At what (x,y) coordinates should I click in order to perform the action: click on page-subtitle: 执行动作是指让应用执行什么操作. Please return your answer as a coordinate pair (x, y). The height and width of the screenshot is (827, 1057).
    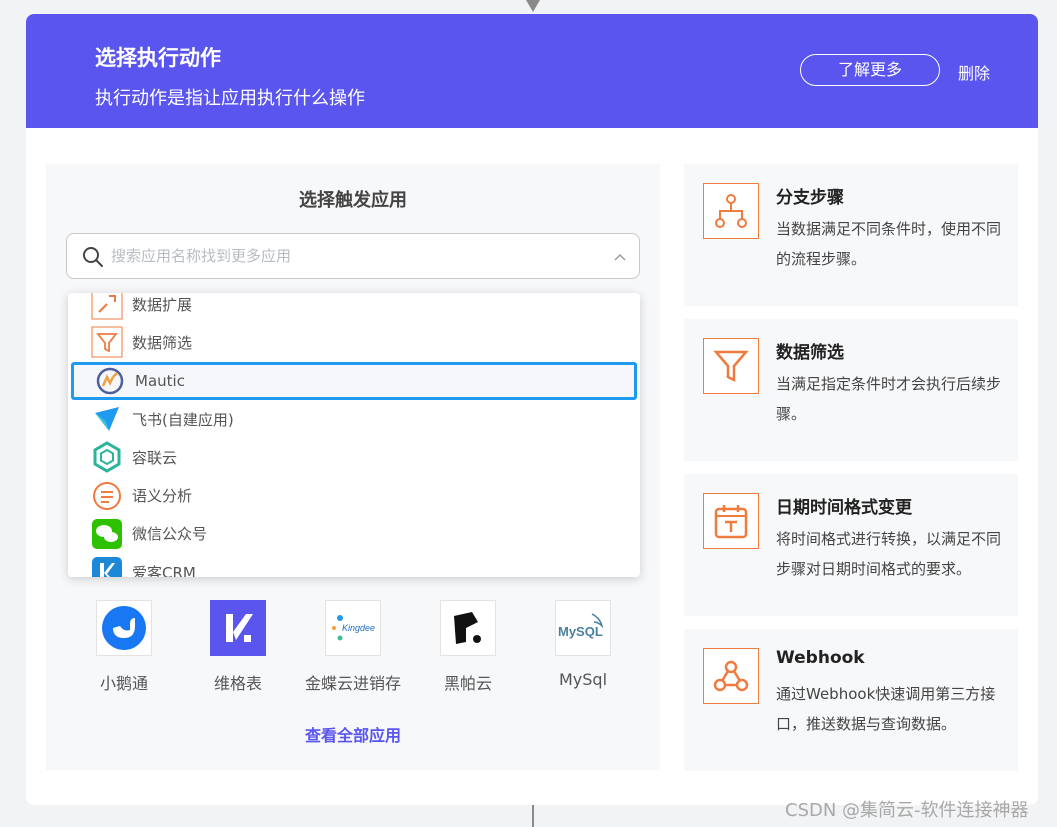
    Looking at the image, I should click on (230, 98).